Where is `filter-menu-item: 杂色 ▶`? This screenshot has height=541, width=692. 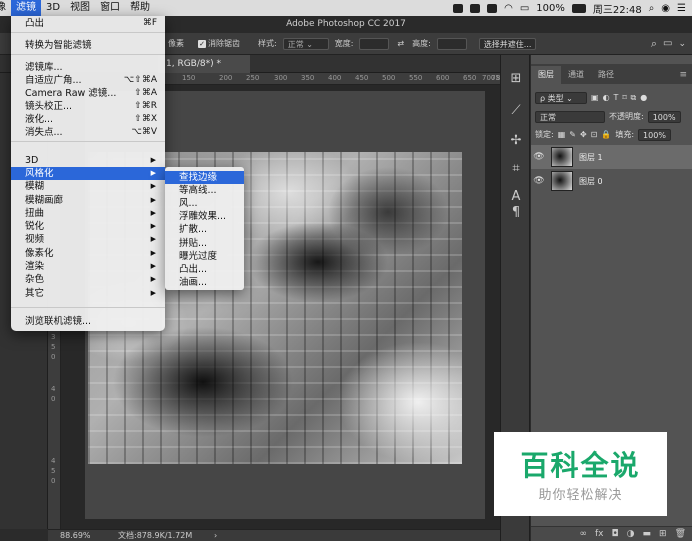 filter-menu-item: 杂色 ▶ is located at coordinates (88, 279).